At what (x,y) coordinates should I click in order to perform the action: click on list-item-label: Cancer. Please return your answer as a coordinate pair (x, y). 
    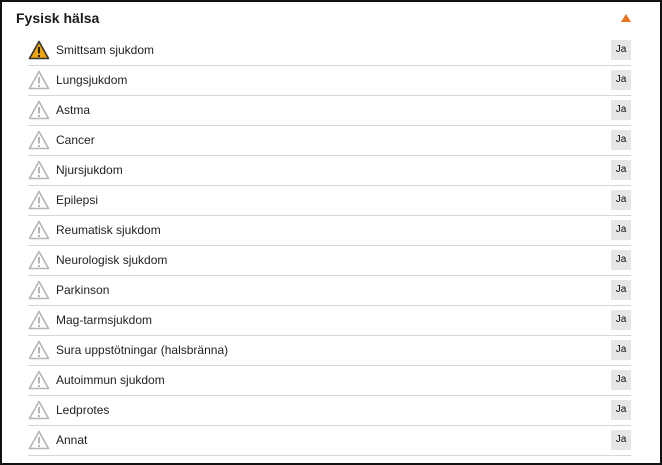
    Looking at the image, I should click on (75, 140).